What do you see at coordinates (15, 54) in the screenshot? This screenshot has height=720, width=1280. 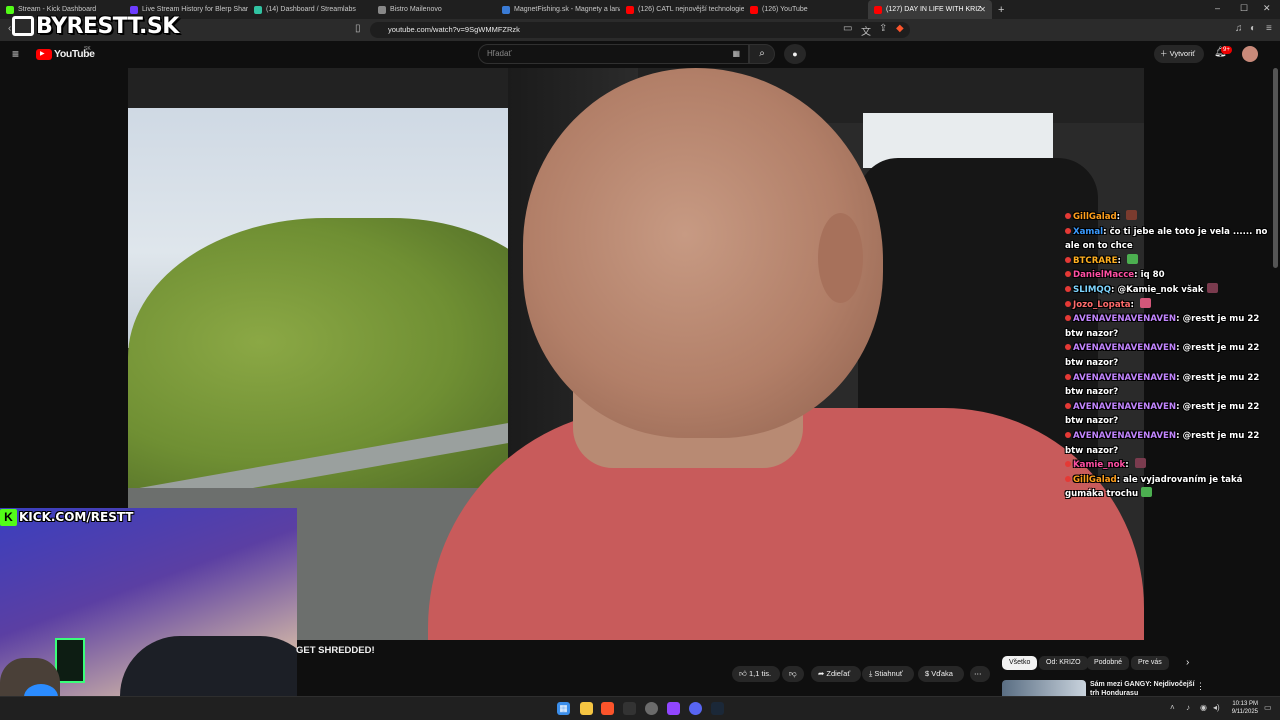 I see `hamburger-menu-icon: ≡` at bounding box center [15, 54].